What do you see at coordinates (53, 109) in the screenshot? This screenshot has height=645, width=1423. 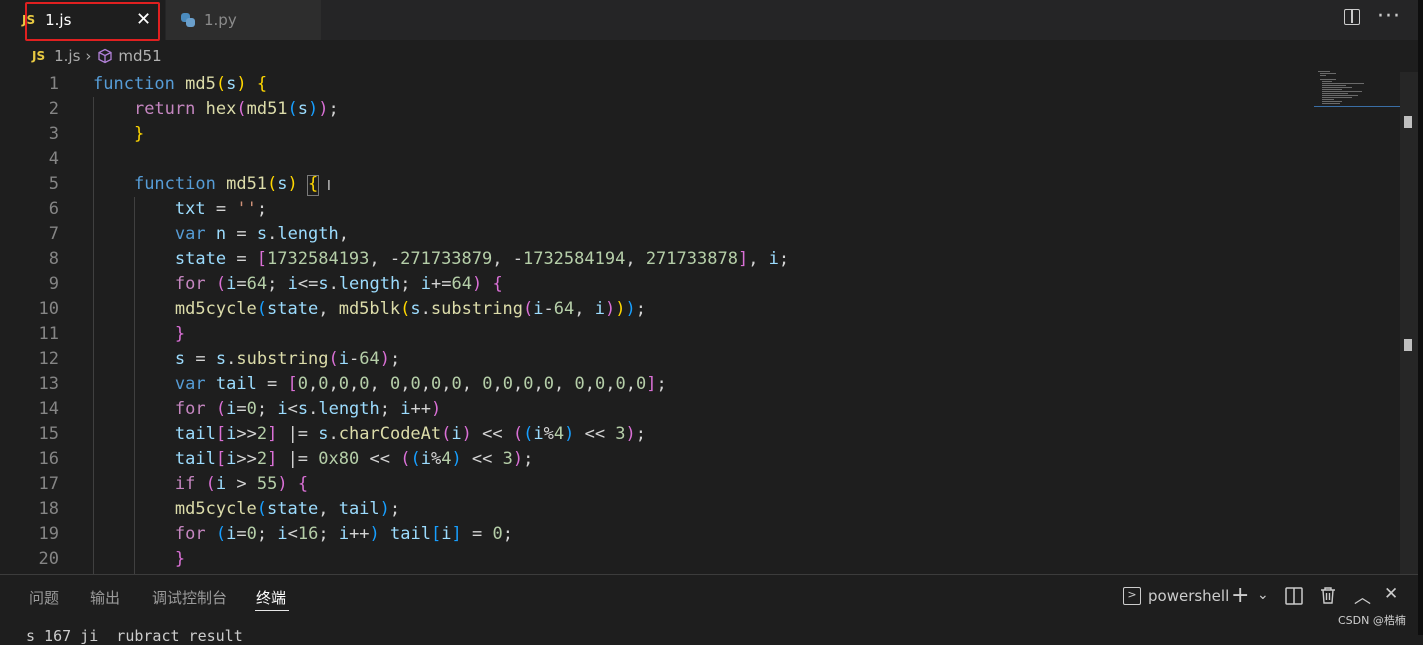 I see `line-number: 2` at bounding box center [53, 109].